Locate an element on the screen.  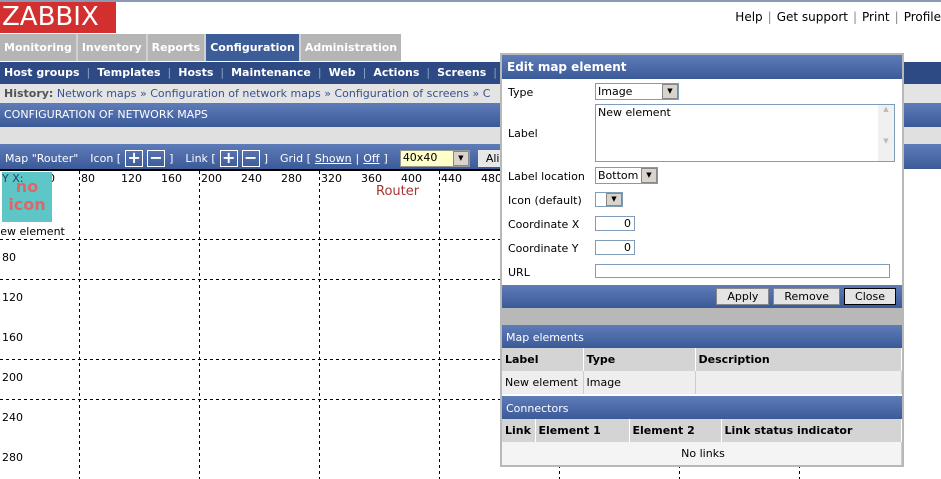
coord-x-input: 0 is located at coordinates (615, 223).